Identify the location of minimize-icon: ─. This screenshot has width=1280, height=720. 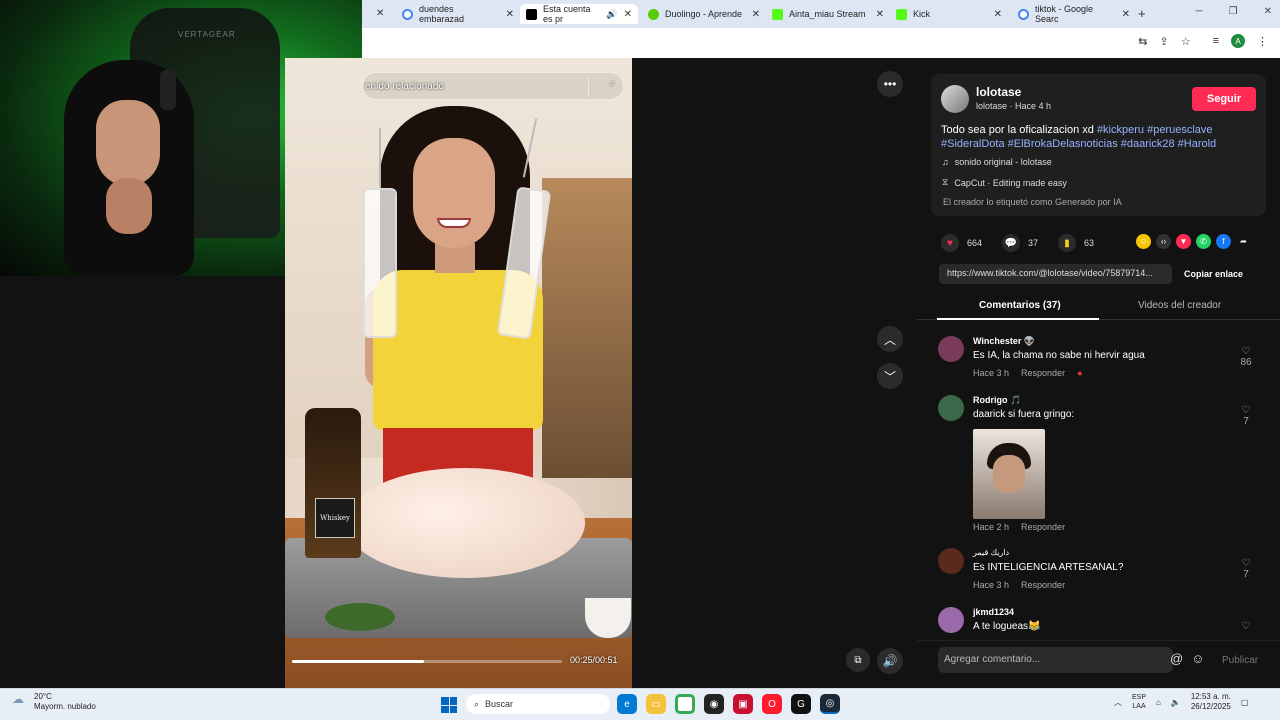
(1199, 11).